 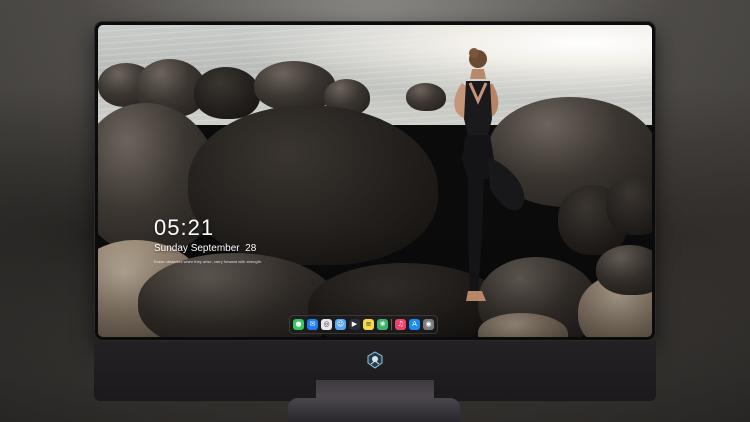 I want to click on lock-date: Sunday September 28, so click(x=205, y=248).